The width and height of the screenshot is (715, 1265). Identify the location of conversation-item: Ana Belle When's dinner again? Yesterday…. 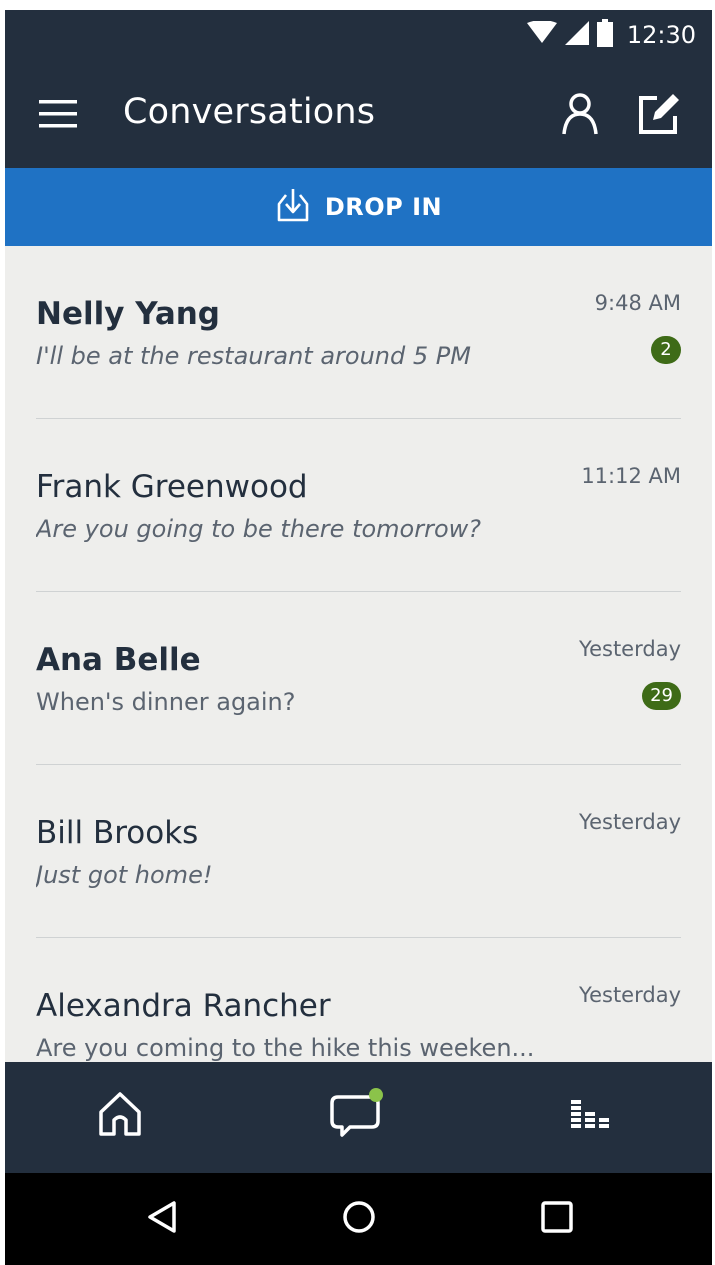
(358, 678).